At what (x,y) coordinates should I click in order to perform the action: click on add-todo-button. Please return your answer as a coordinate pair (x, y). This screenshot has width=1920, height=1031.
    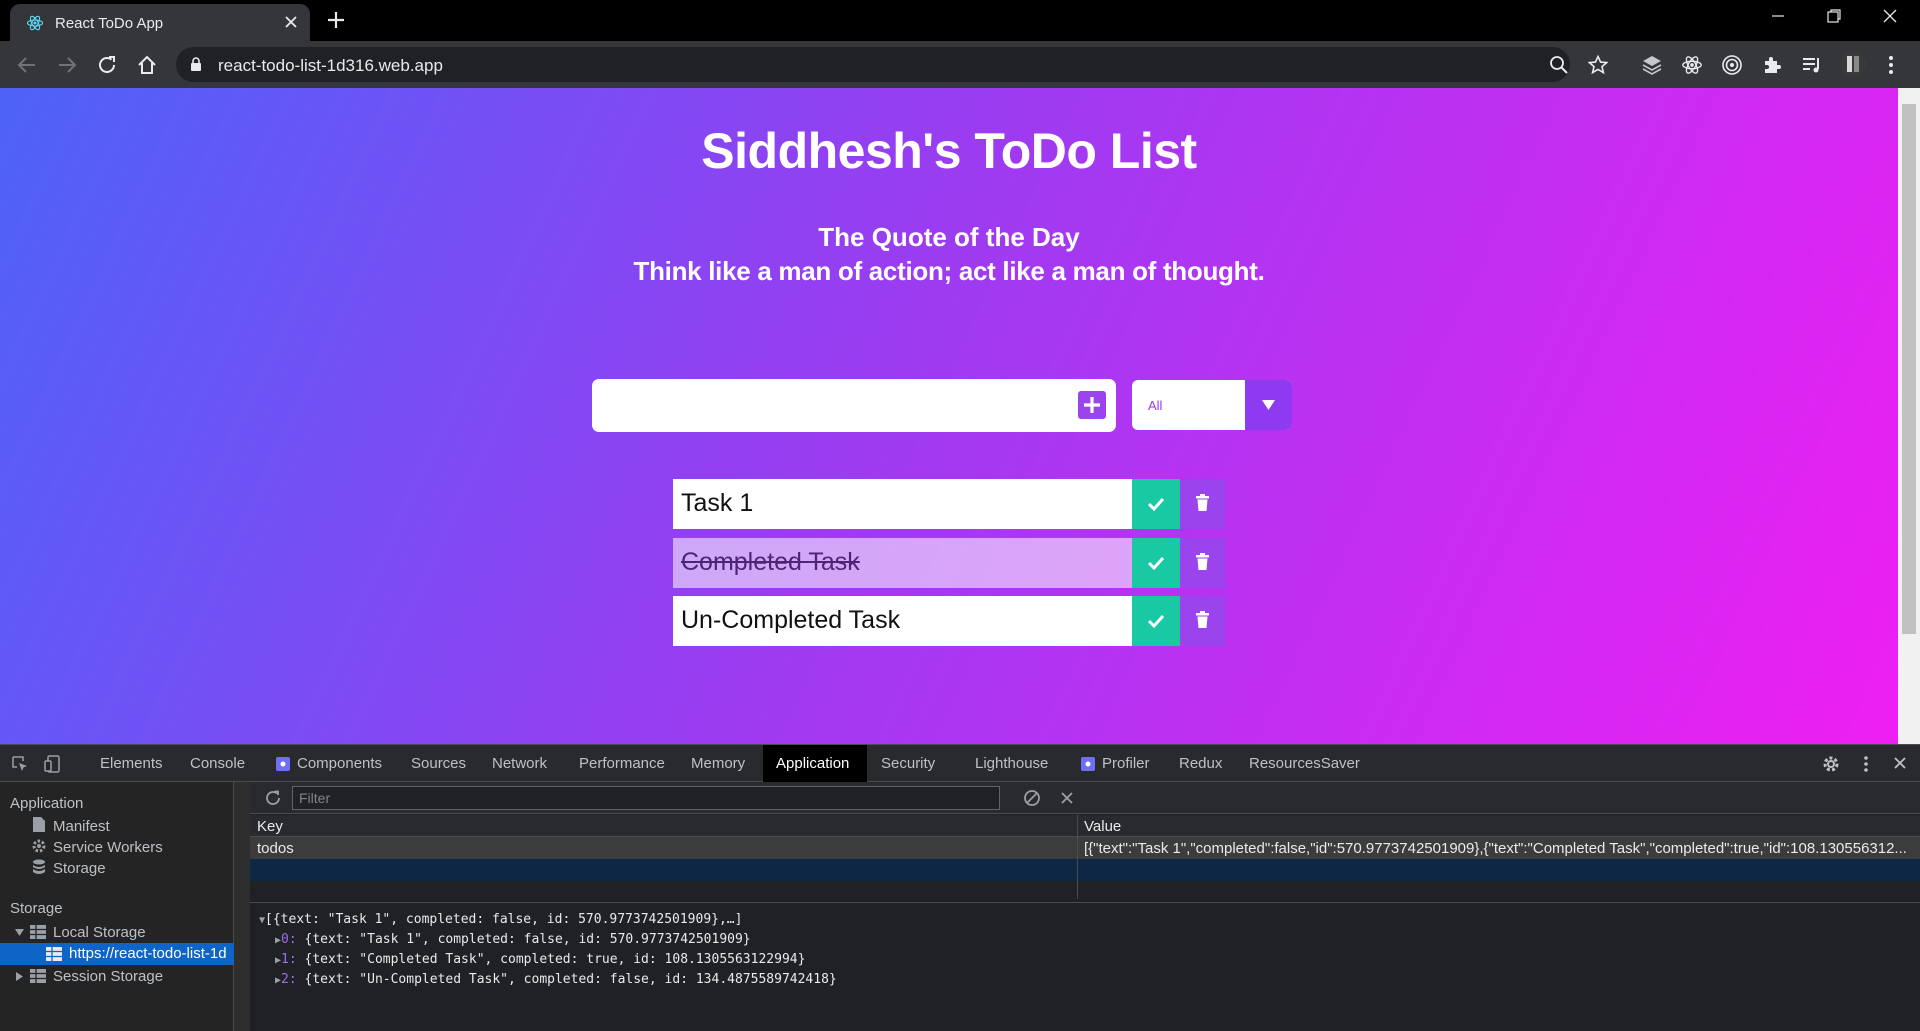
    Looking at the image, I should click on (1092, 405).